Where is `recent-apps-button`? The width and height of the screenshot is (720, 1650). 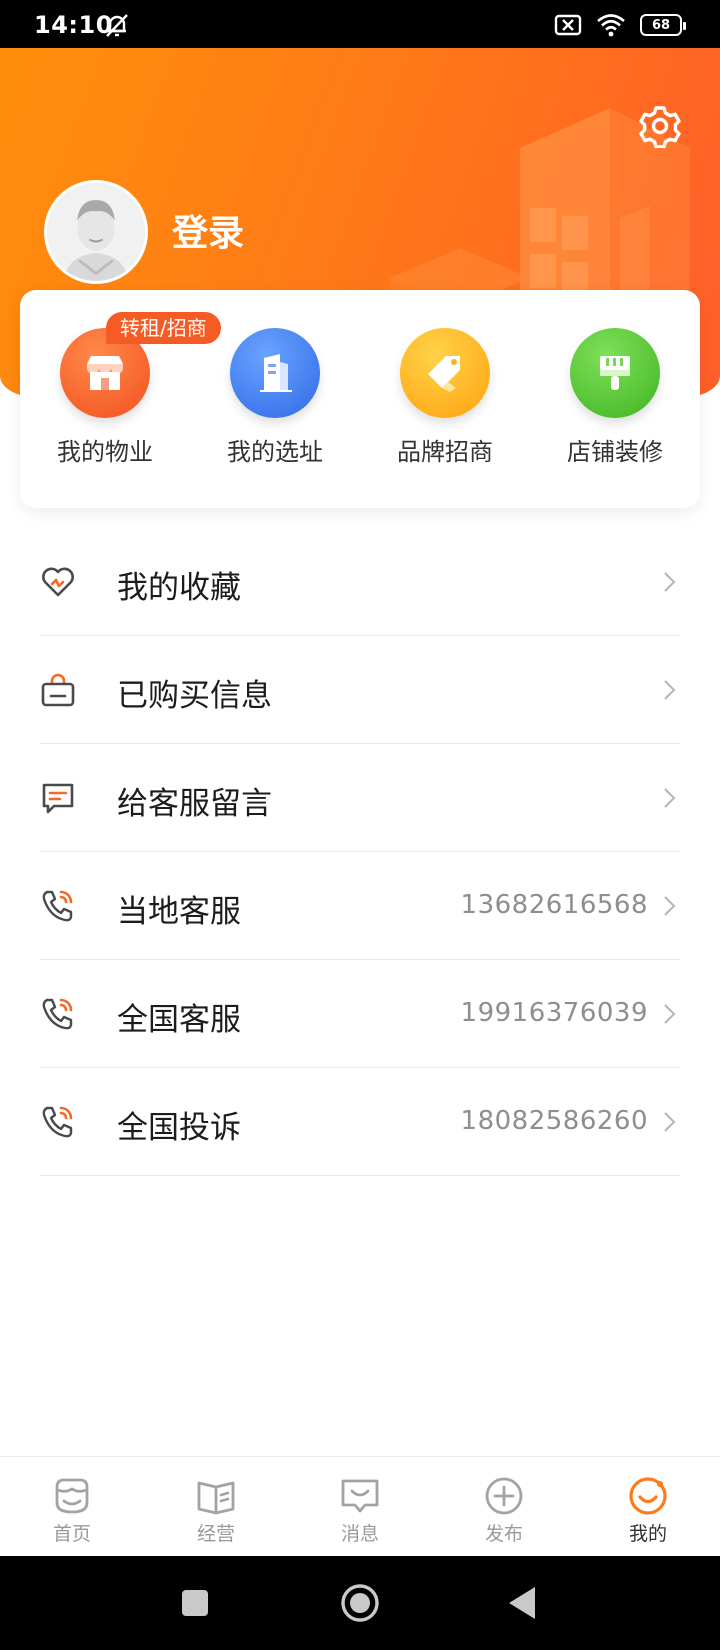
recent-apps-button is located at coordinates (195, 1603).